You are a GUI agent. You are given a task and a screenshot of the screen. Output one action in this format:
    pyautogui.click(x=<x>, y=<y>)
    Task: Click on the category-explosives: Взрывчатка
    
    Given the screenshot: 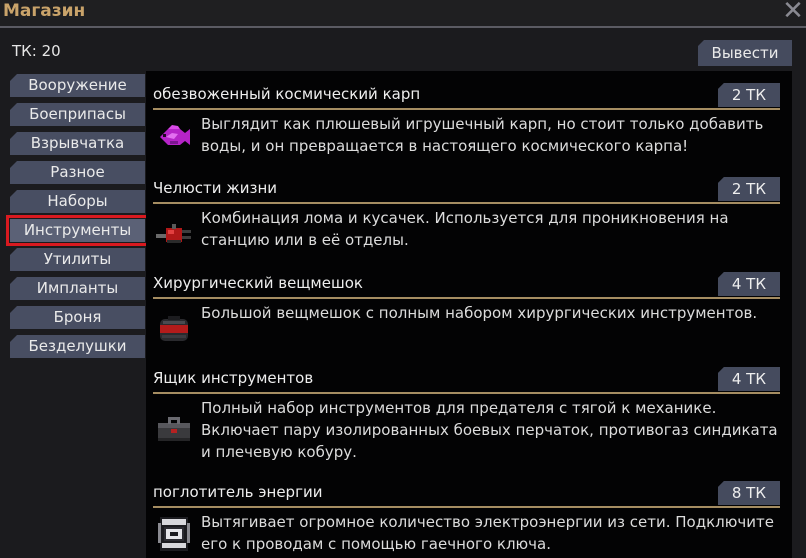 What is the action you would take?
    pyautogui.click(x=77, y=143)
    